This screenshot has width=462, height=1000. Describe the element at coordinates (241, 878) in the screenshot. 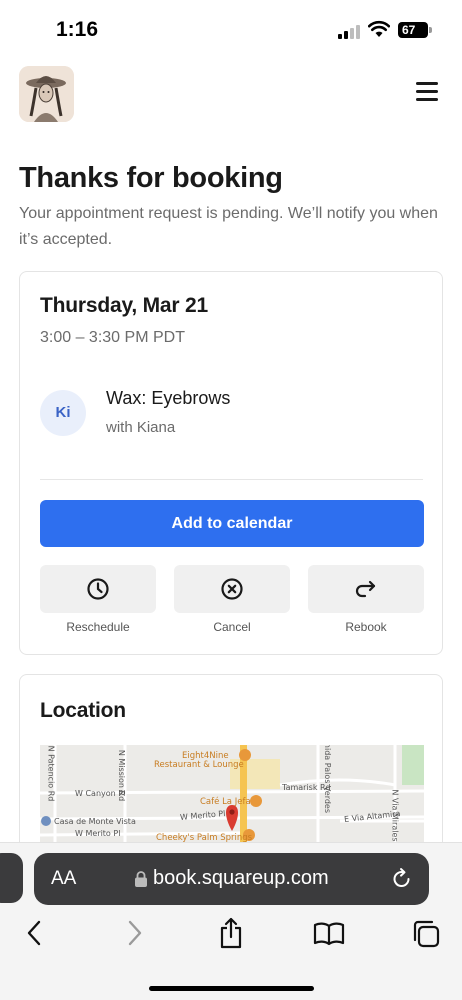

I see `url-text: book.squareup.com` at that location.